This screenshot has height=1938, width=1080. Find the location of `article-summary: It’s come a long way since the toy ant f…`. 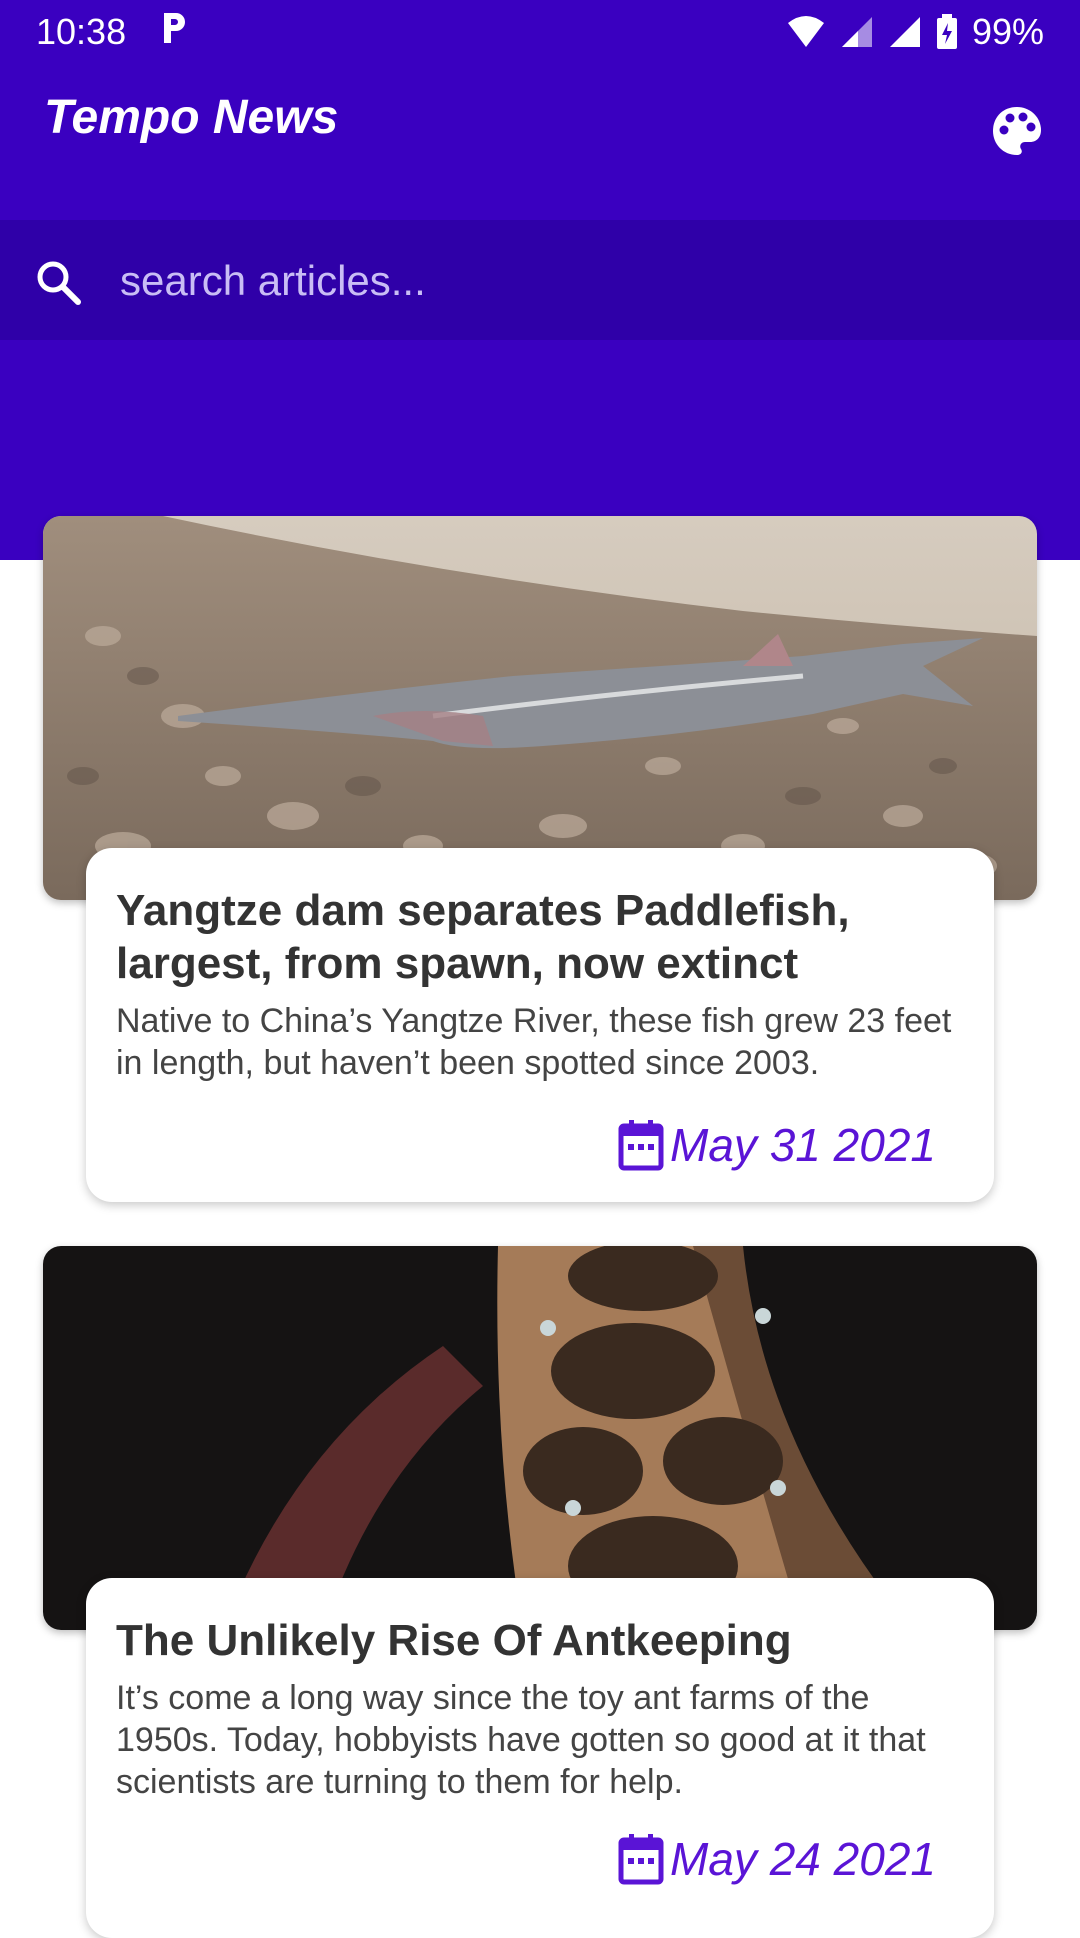

article-summary: It’s come a long way since the toy ant f… is located at coordinates (521, 1740).